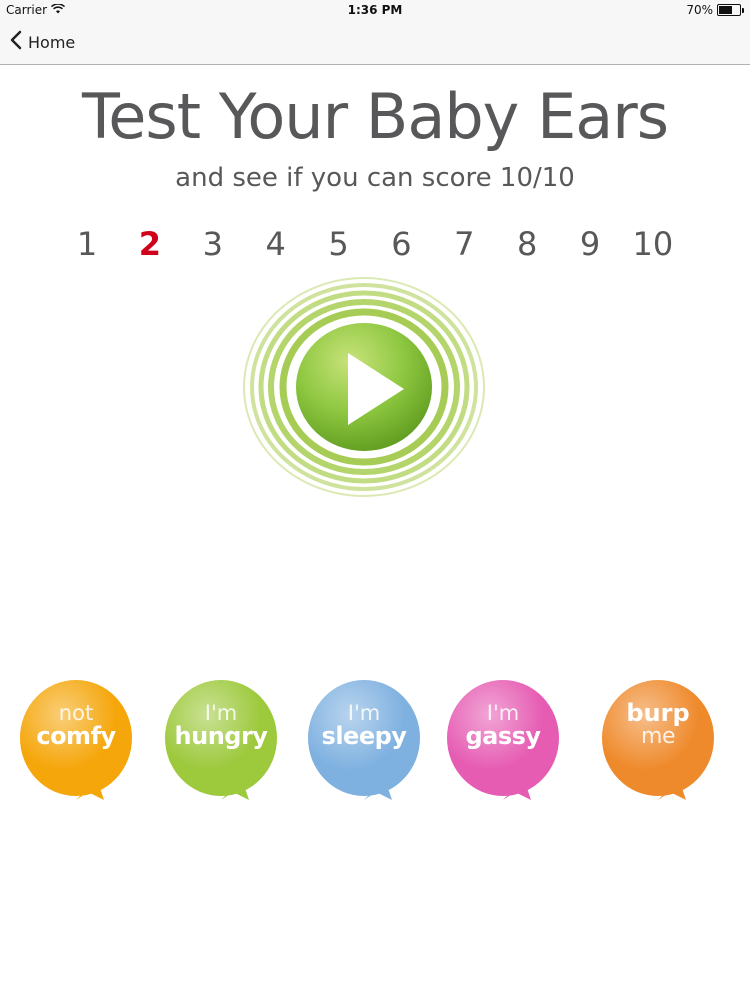  What do you see at coordinates (221, 736) in the screenshot?
I see `answer-label-bottom: hungry` at bounding box center [221, 736].